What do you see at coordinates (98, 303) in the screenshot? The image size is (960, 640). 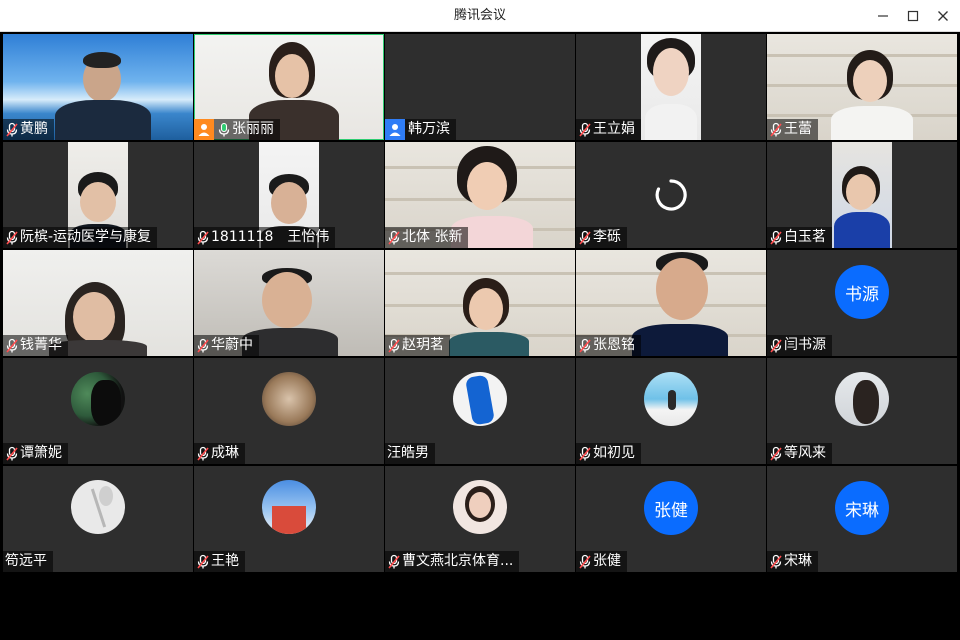 I see `video-tile: 钱菁华` at bounding box center [98, 303].